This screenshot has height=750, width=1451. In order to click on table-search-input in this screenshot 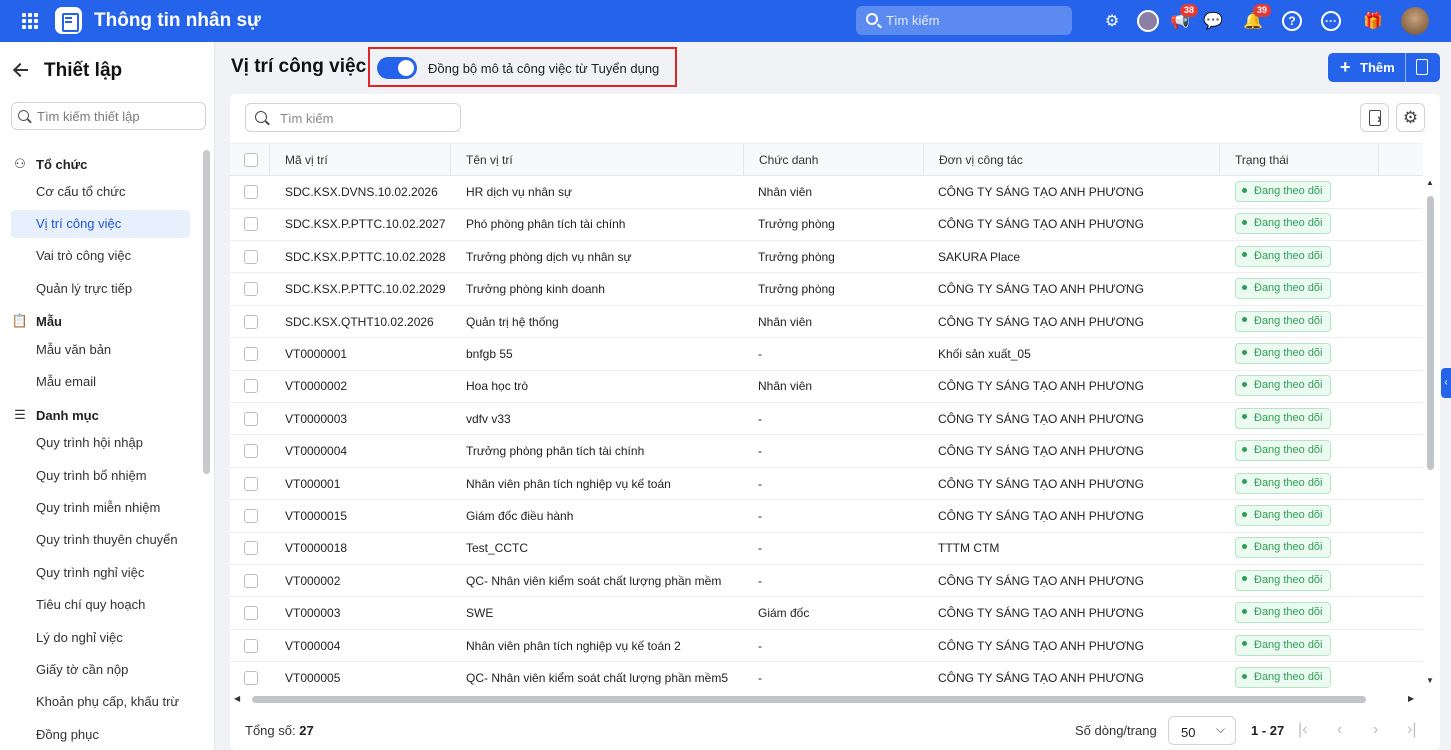, I will do `click(365, 118)`.